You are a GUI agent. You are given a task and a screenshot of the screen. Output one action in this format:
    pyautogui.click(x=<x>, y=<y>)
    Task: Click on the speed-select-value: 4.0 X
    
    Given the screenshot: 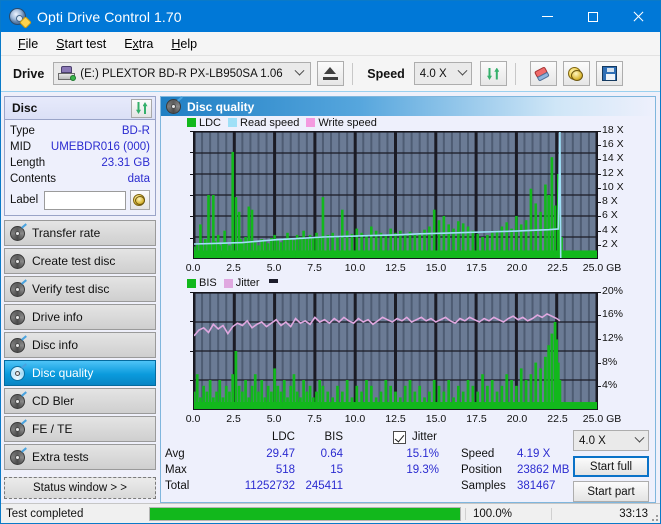 What is the action you would take?
    pyautogui.click(x=433, y=73)
    